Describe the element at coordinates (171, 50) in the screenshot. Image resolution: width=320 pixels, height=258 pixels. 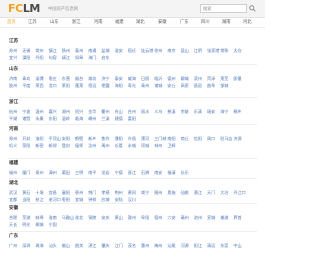
I see `city-link: 南京` at that location.